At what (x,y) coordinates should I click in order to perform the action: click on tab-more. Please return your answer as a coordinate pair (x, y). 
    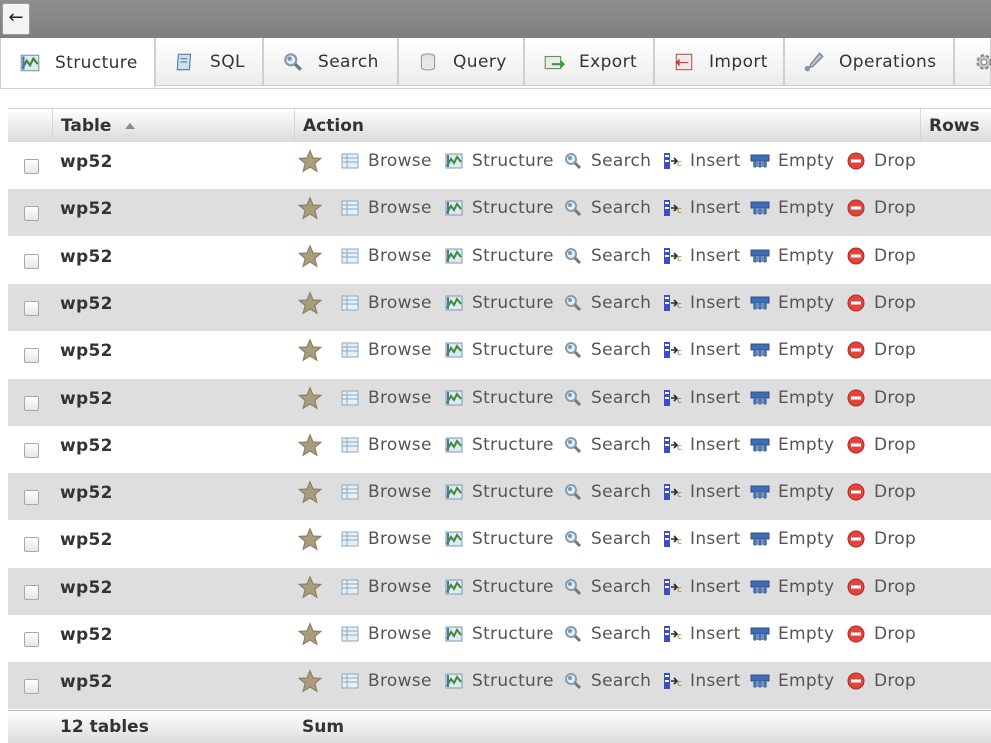
    Looking at the image, I should click on (972, 62).